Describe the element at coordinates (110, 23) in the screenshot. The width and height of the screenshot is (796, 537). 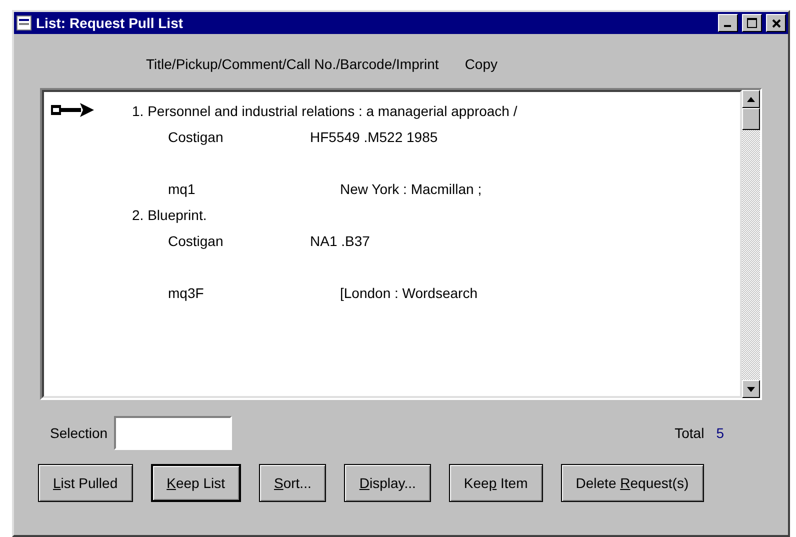
I see `window-title: List: Request Pull List` at that location.